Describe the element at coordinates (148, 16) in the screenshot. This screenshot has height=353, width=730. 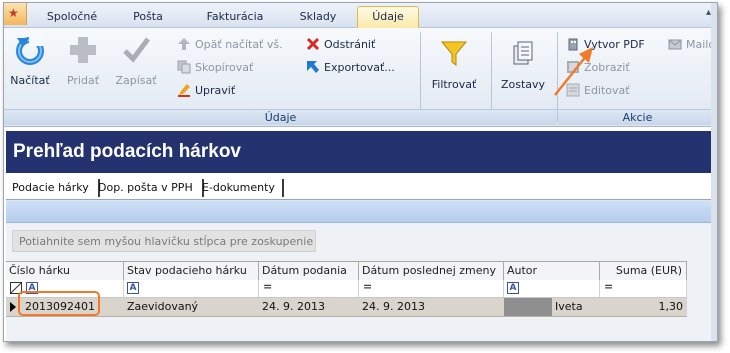
I see `tab-posta: Pošta` at that location.